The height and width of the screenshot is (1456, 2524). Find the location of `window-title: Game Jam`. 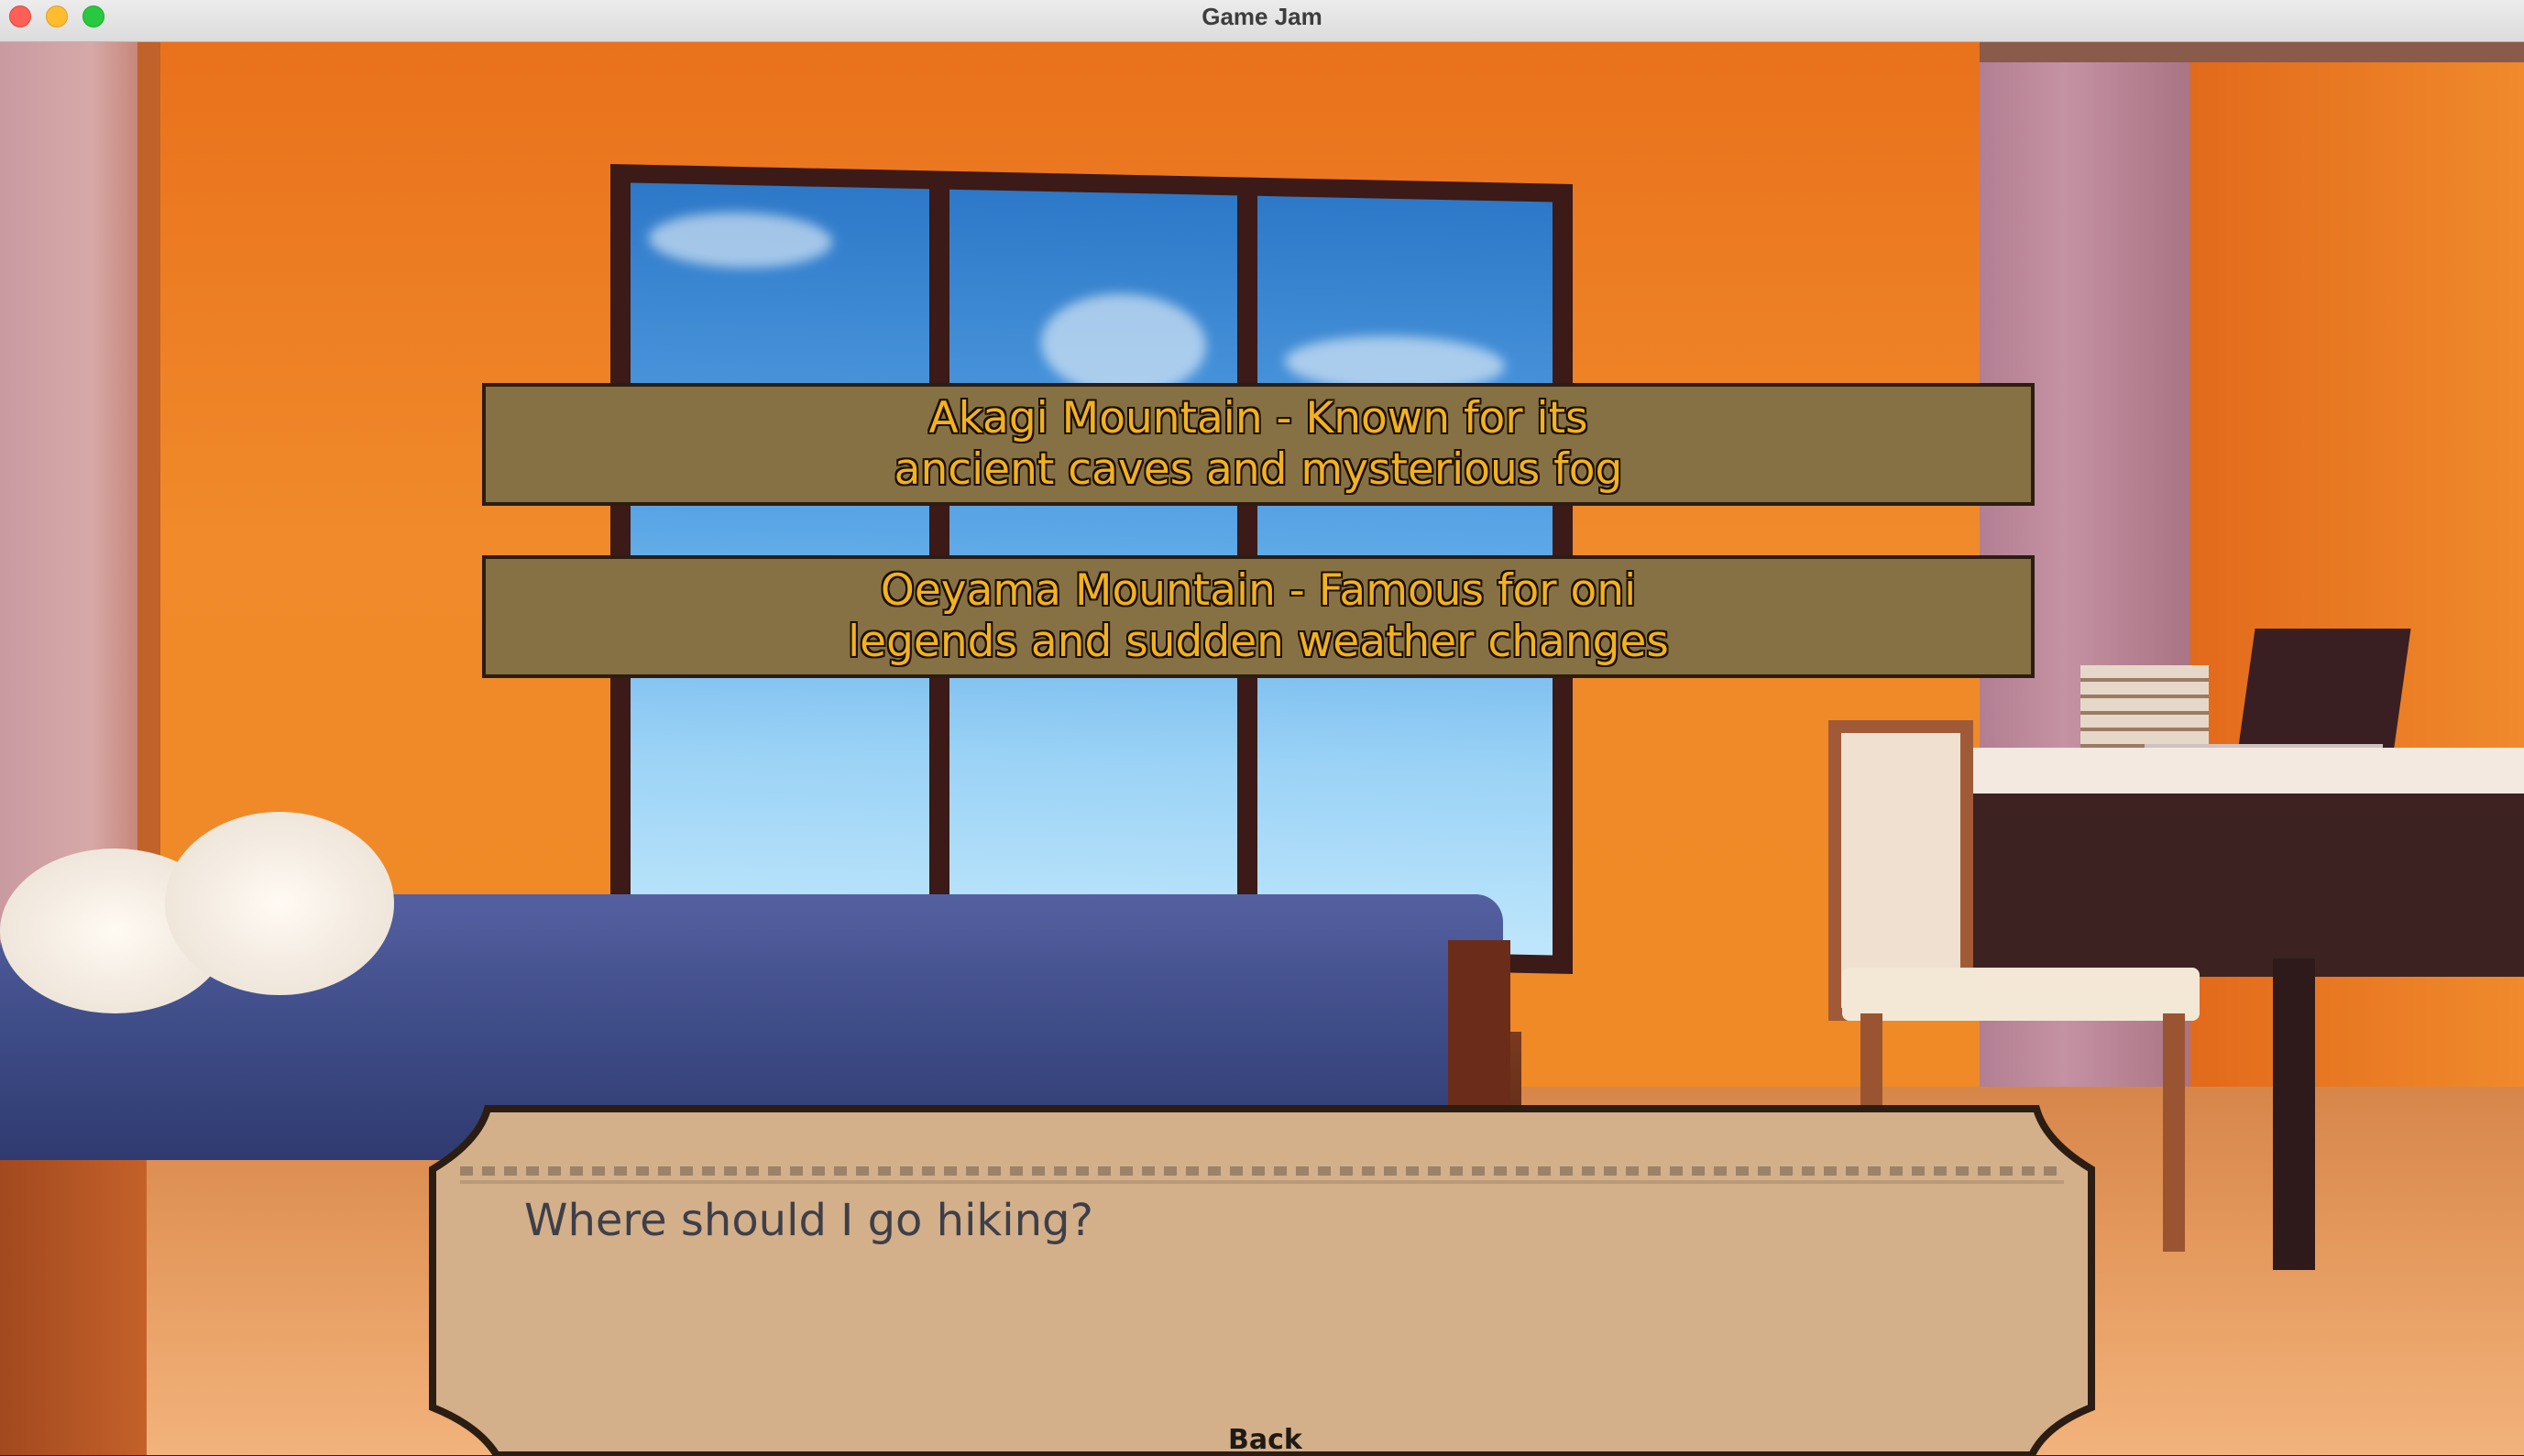

window-title: Game Jam is located at coordinates (1262, 16).